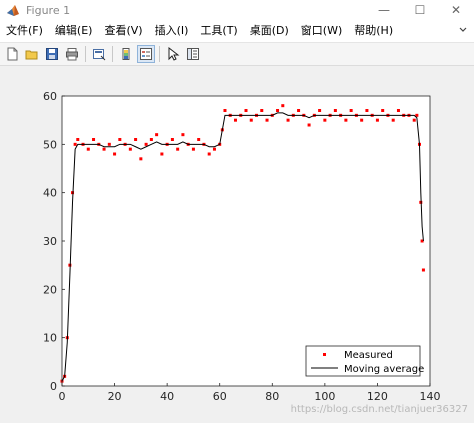  Describe the element at coordinates (373, 31) in the screenshot. I see `menu-help: 帮助(H)` at that location.